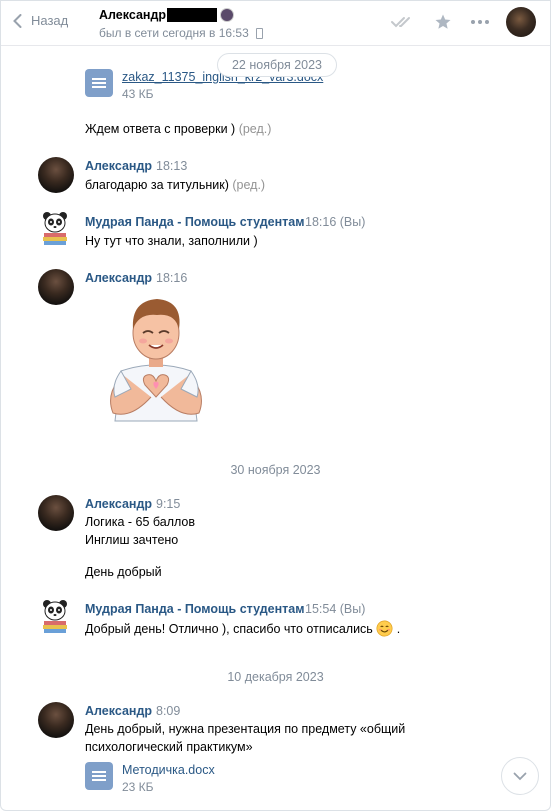 This screenshot has height=811, width=551. Describe the element at coordinates (384, 628) in the screenshot. I see `smile-emoji-icon` at that location.